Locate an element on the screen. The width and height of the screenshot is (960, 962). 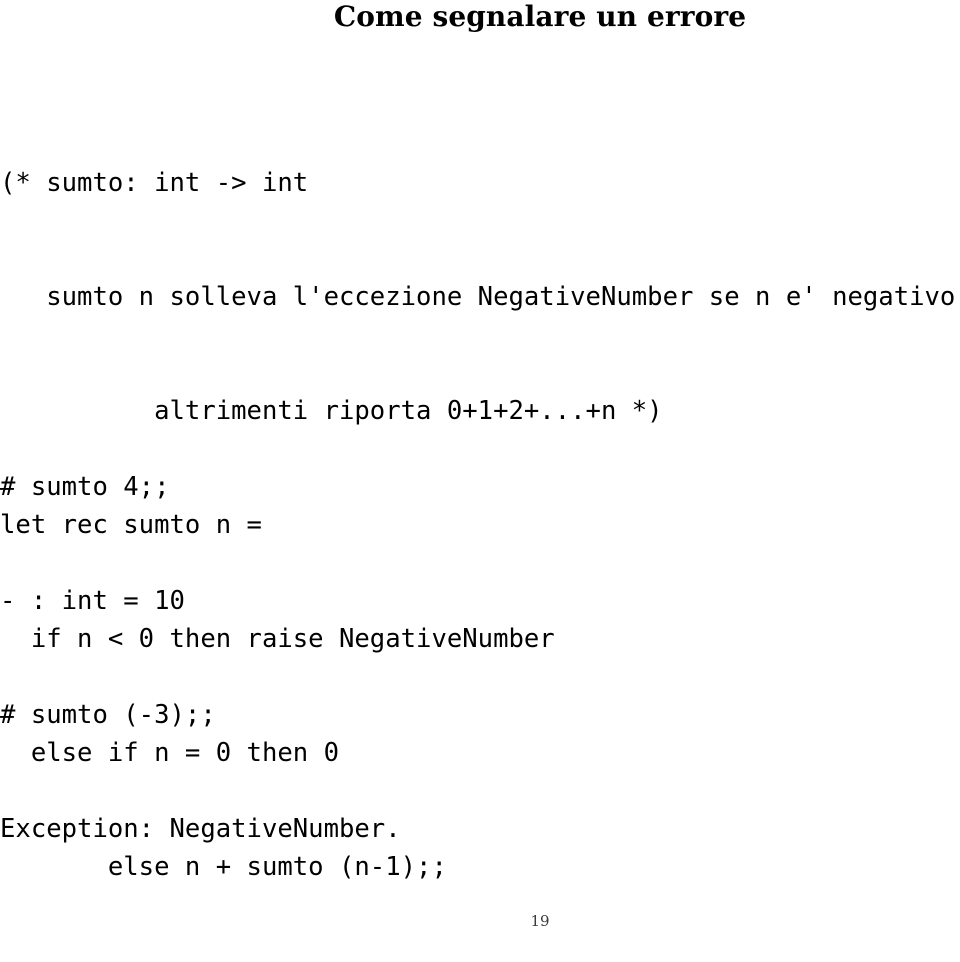
session-line: - : int = 10 is located at coordinates (92, 601).